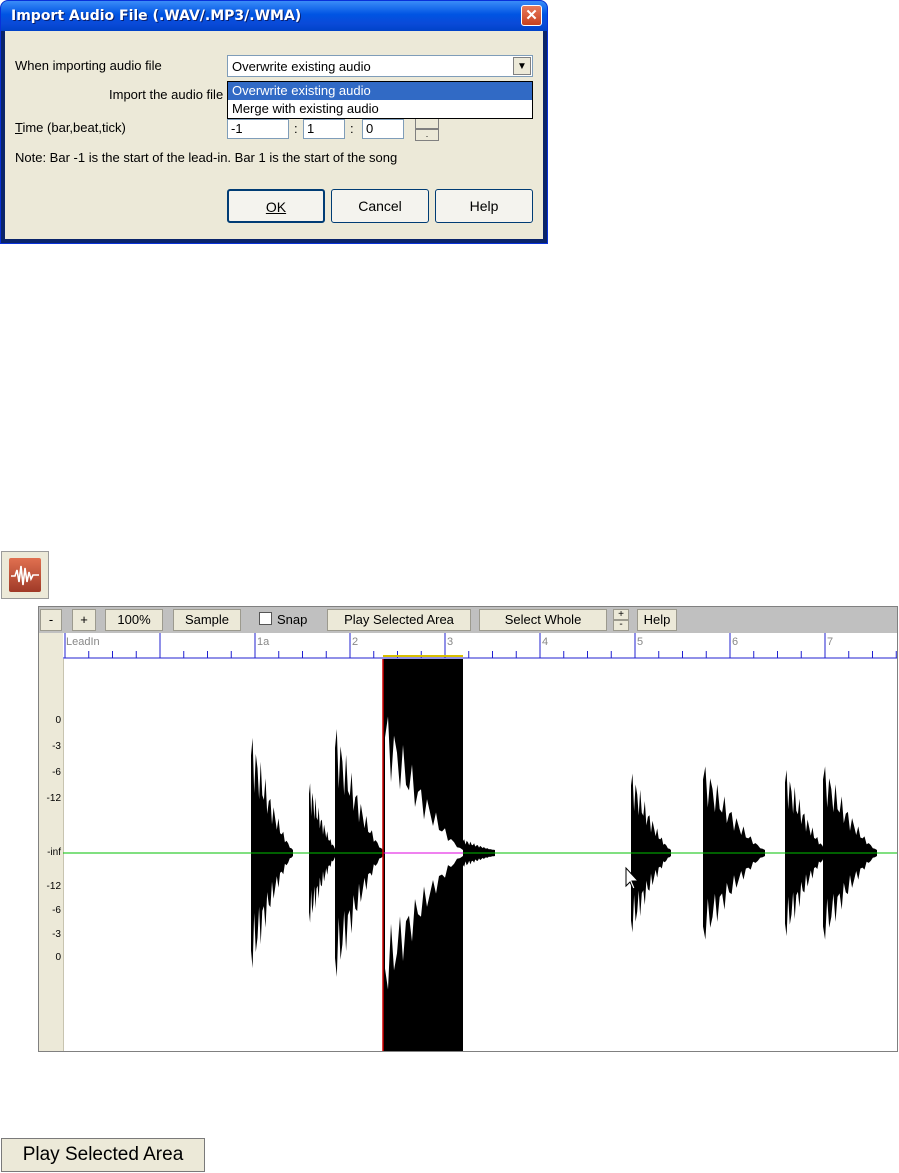 Image resolution: width=899 pixels, height=1173 pixels. I want to click on play-selected-area-button-large: Play Selected Area, so click(103, 1155).